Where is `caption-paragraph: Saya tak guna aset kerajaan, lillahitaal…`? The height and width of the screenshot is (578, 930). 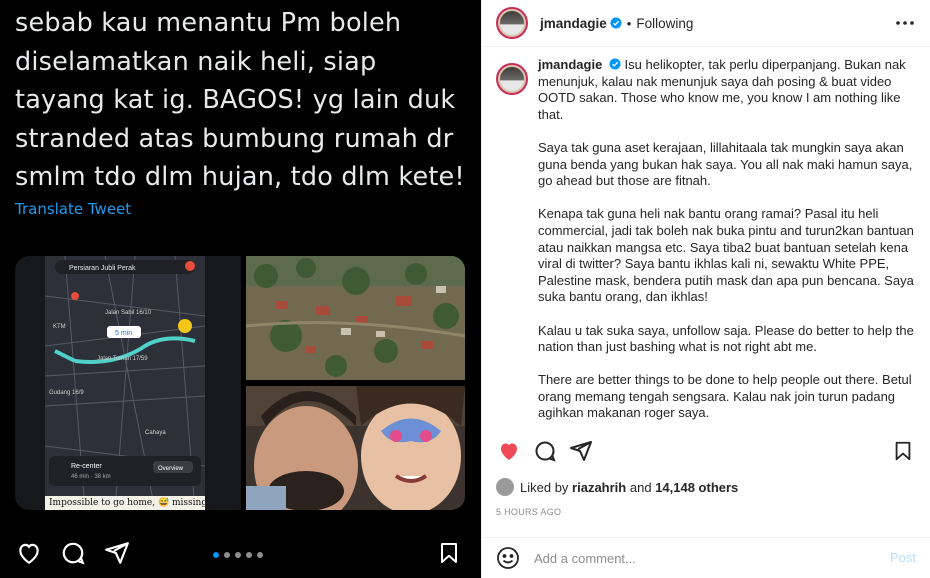 caption-paragraph: Saya tak guna aset kerajaan, lillahitaal… is located at coordinates (725, 164).